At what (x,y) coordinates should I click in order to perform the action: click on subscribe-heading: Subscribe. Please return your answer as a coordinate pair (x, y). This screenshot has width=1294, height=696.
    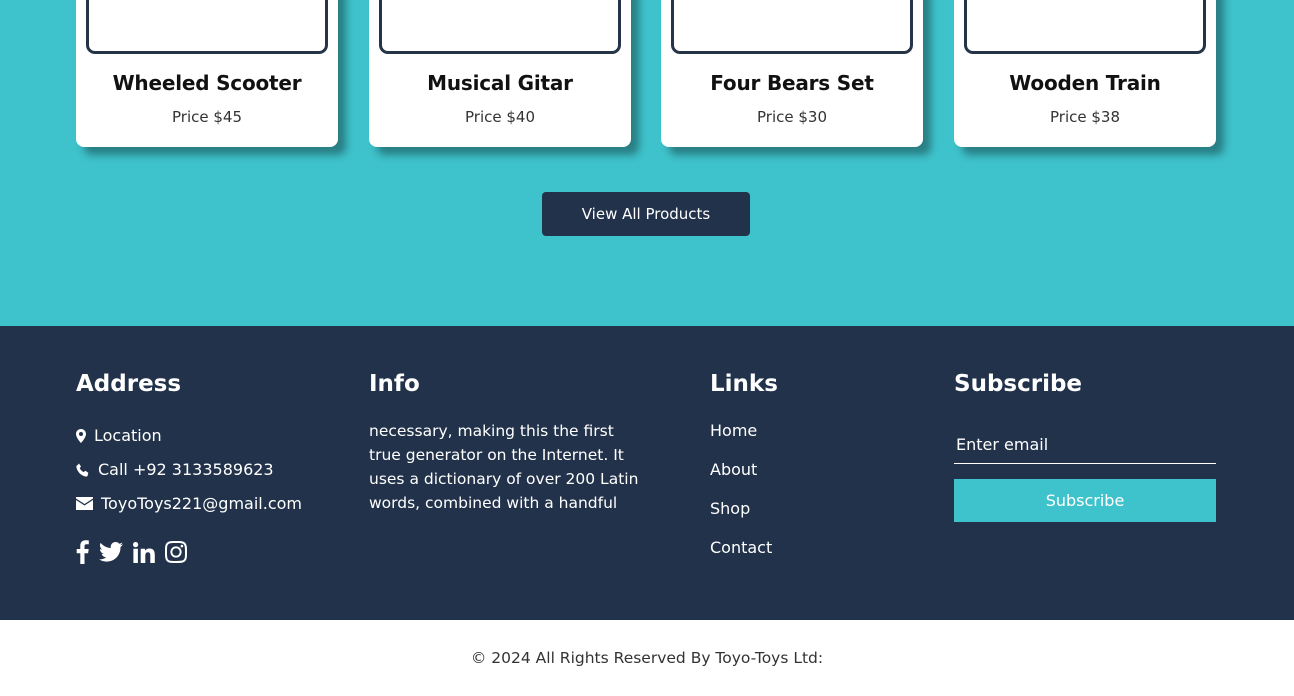
    Looking at the image, I should click on (1018, 384).